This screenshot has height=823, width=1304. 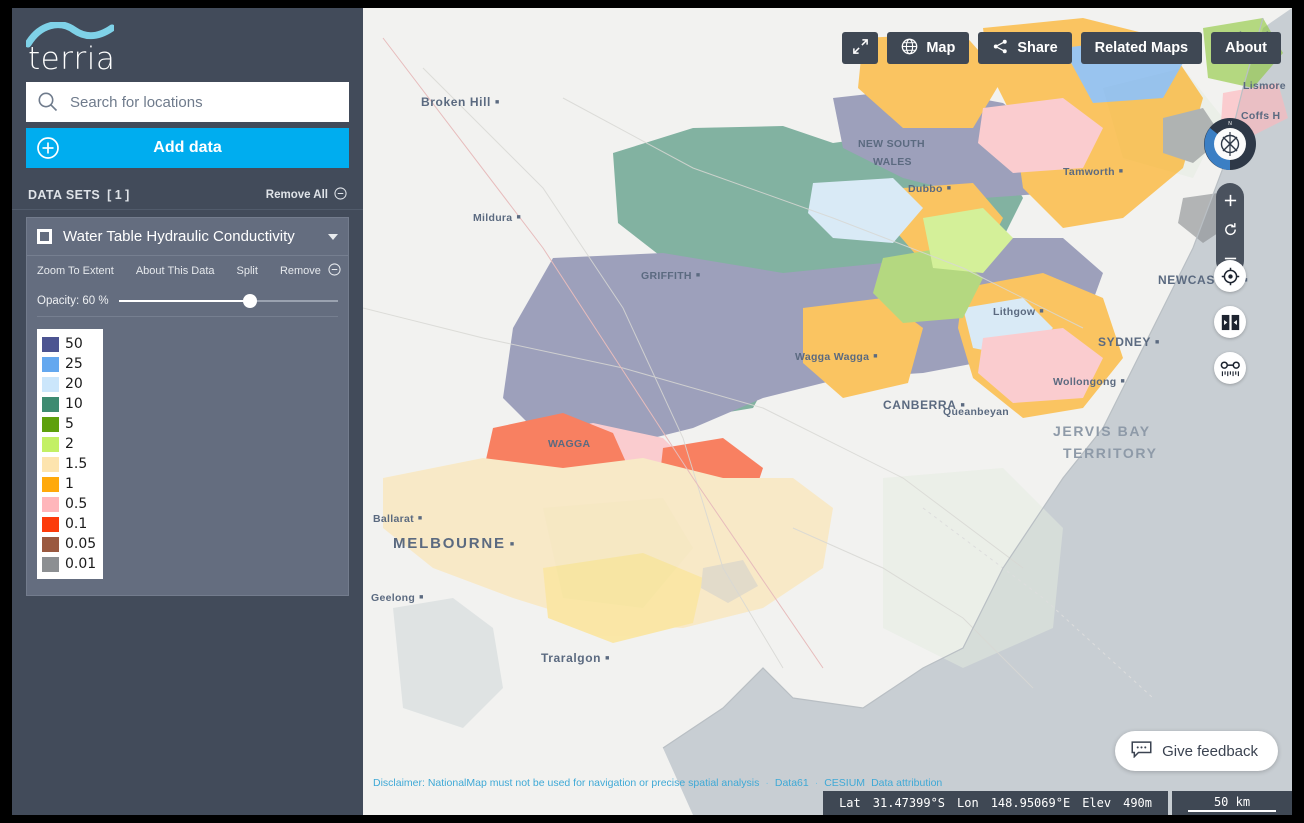 I want to click on compass-control: N, so click(x=1230, y=144).